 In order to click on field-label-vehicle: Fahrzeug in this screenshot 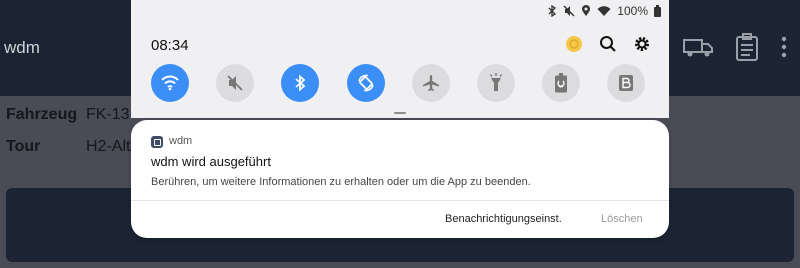, I will do `click(42, 114)`.